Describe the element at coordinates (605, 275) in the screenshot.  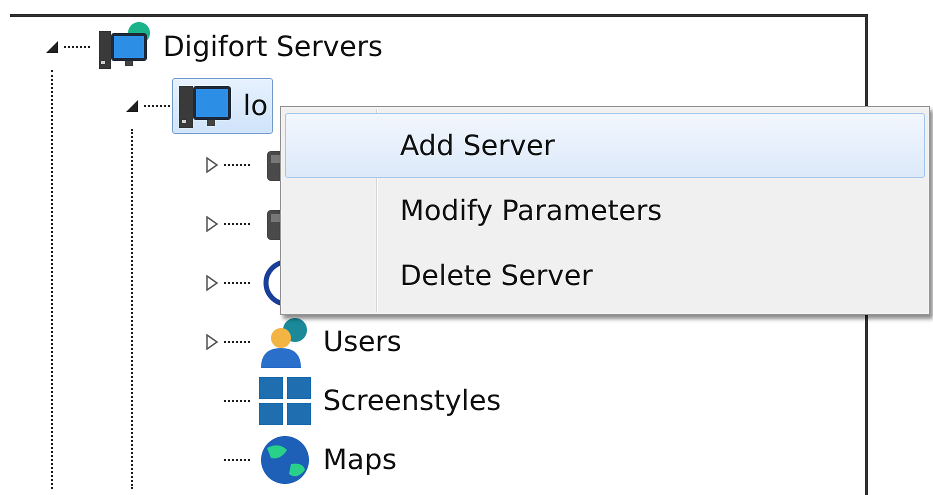
I see `menu-item: Delete Server` at that location.